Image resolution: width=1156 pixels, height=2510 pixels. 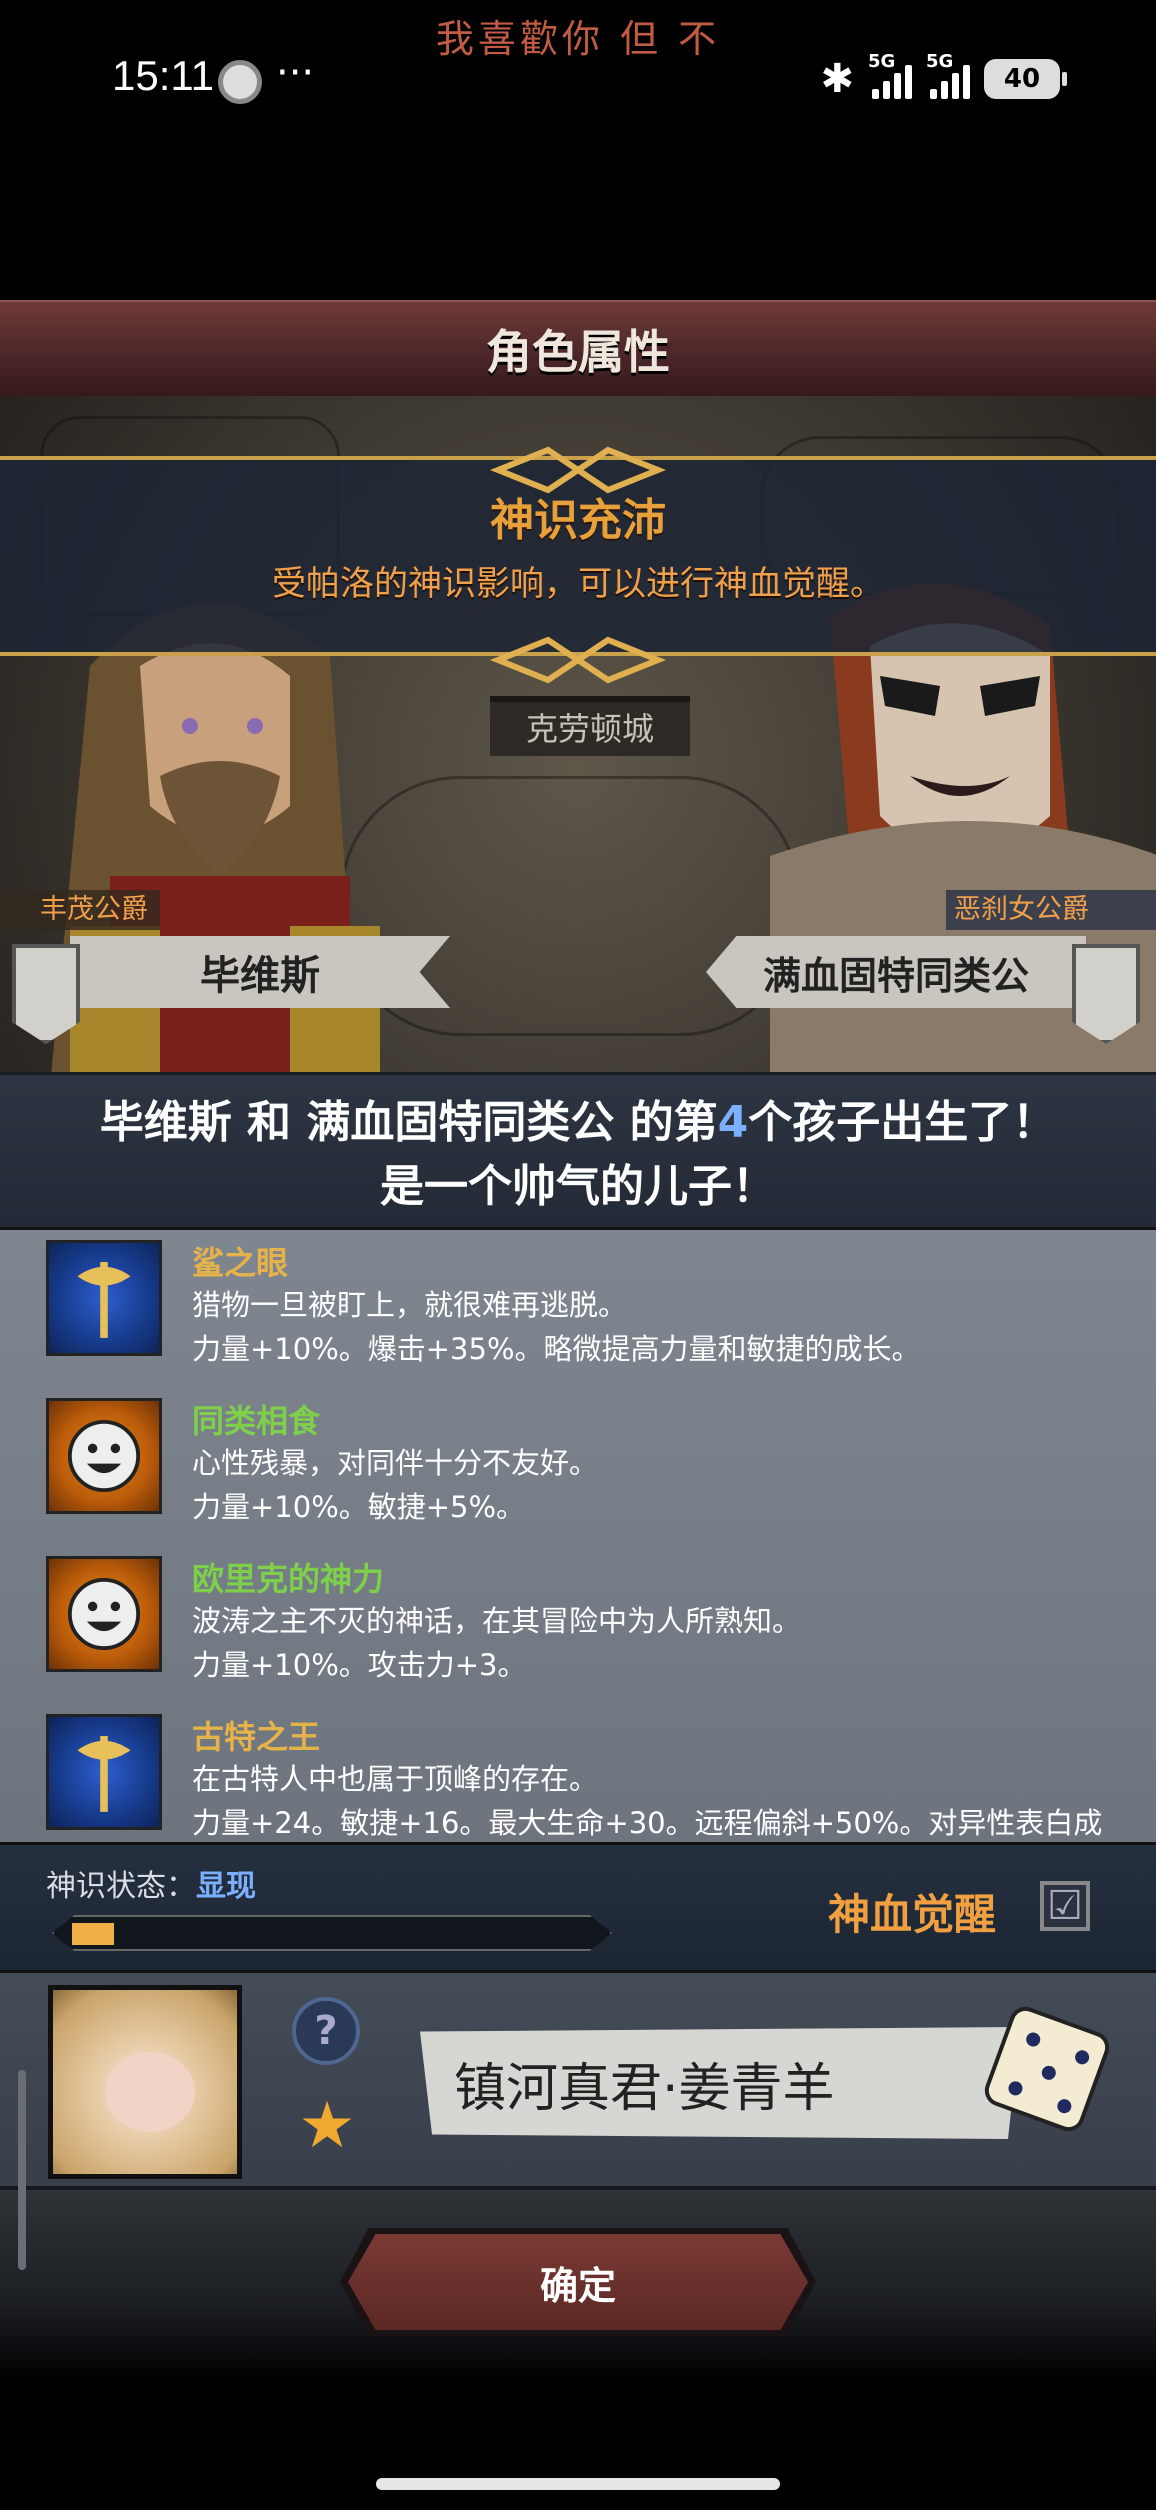 I want to click on banner-title: 神识充沛, so click(x=578, y=520).